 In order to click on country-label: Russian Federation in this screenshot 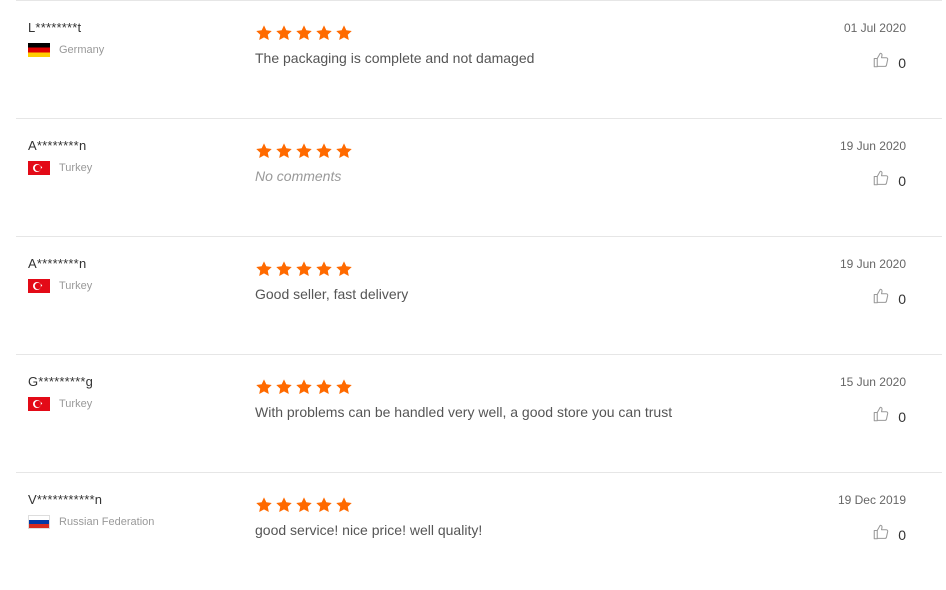, I will do `click(107, 522)`.